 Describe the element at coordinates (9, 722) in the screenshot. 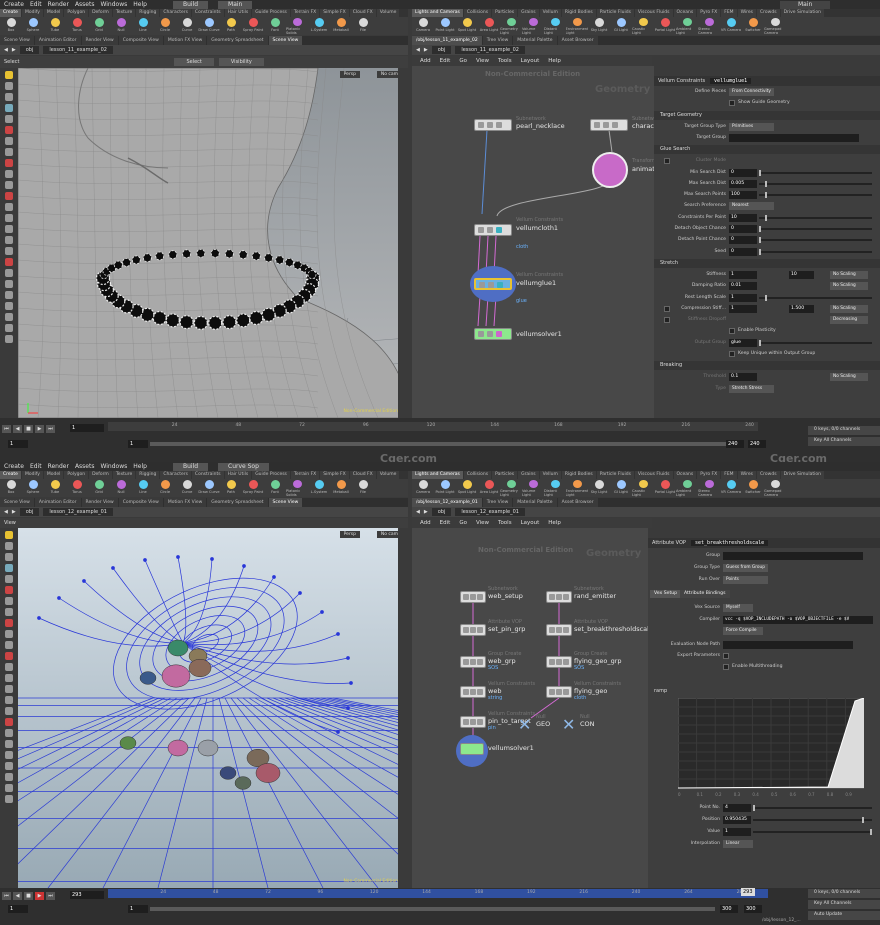

I see `side-tool-17-icon` at that location.